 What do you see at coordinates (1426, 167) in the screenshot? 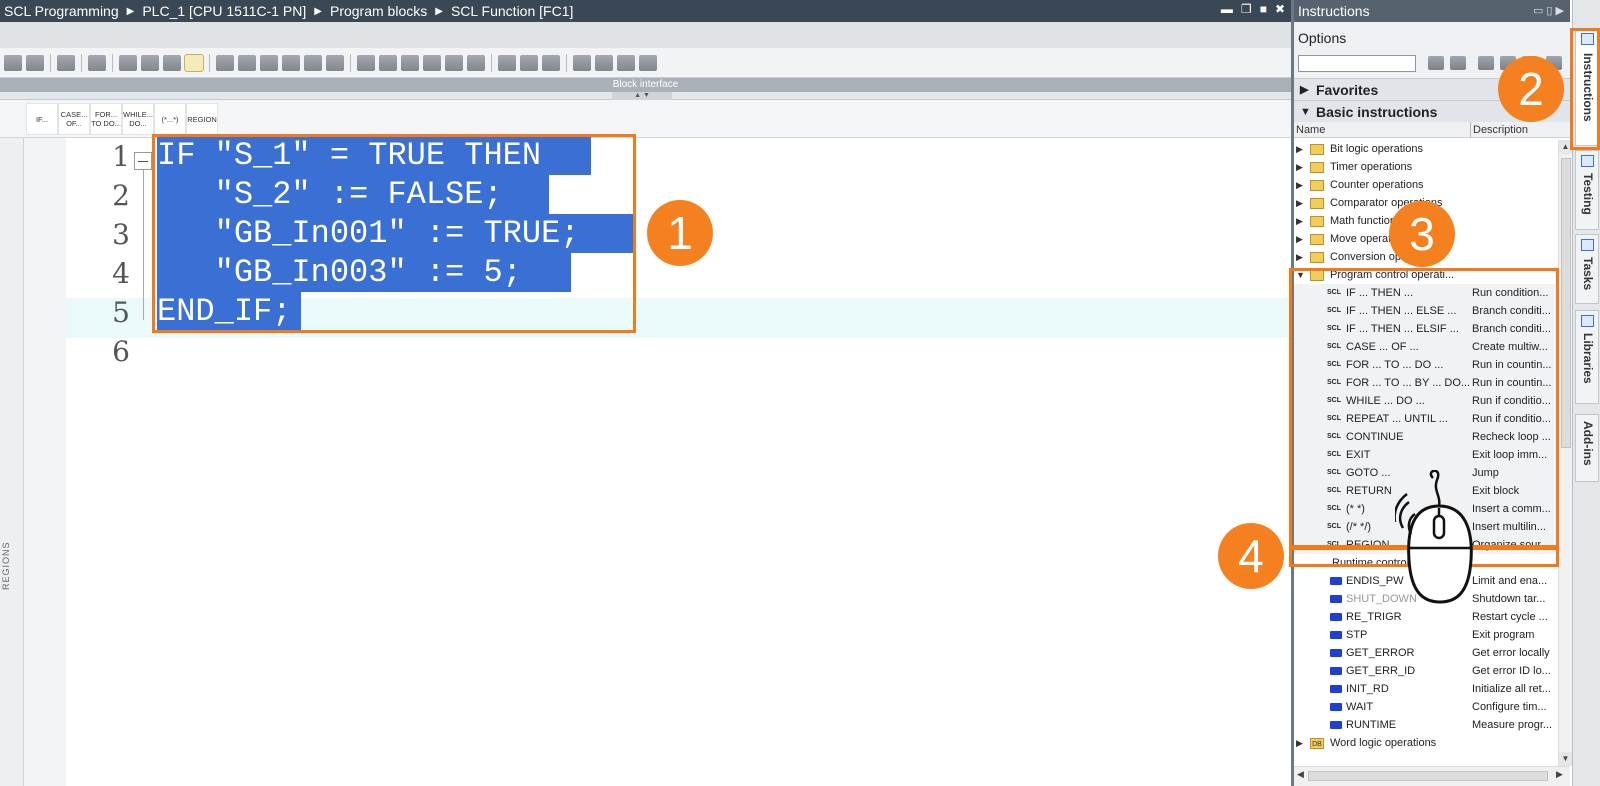
I see `tree-row: ▶ Timer operations` at bounding box center [1426, 167].